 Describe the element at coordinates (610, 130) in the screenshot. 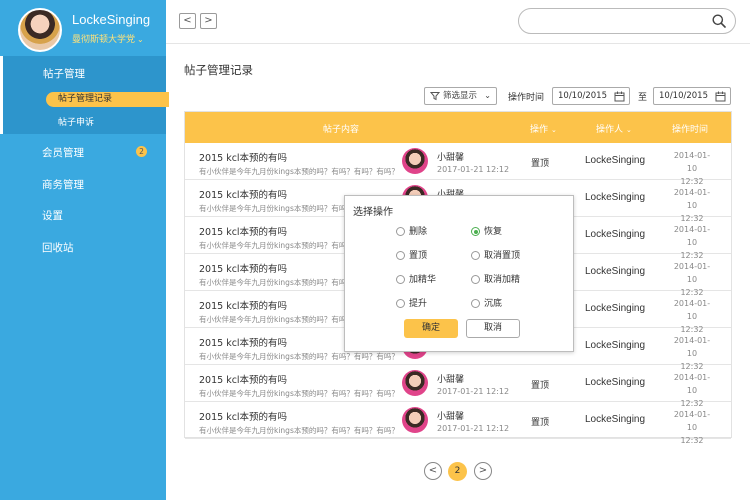

I see `header-user-label: 操作人` at that location.